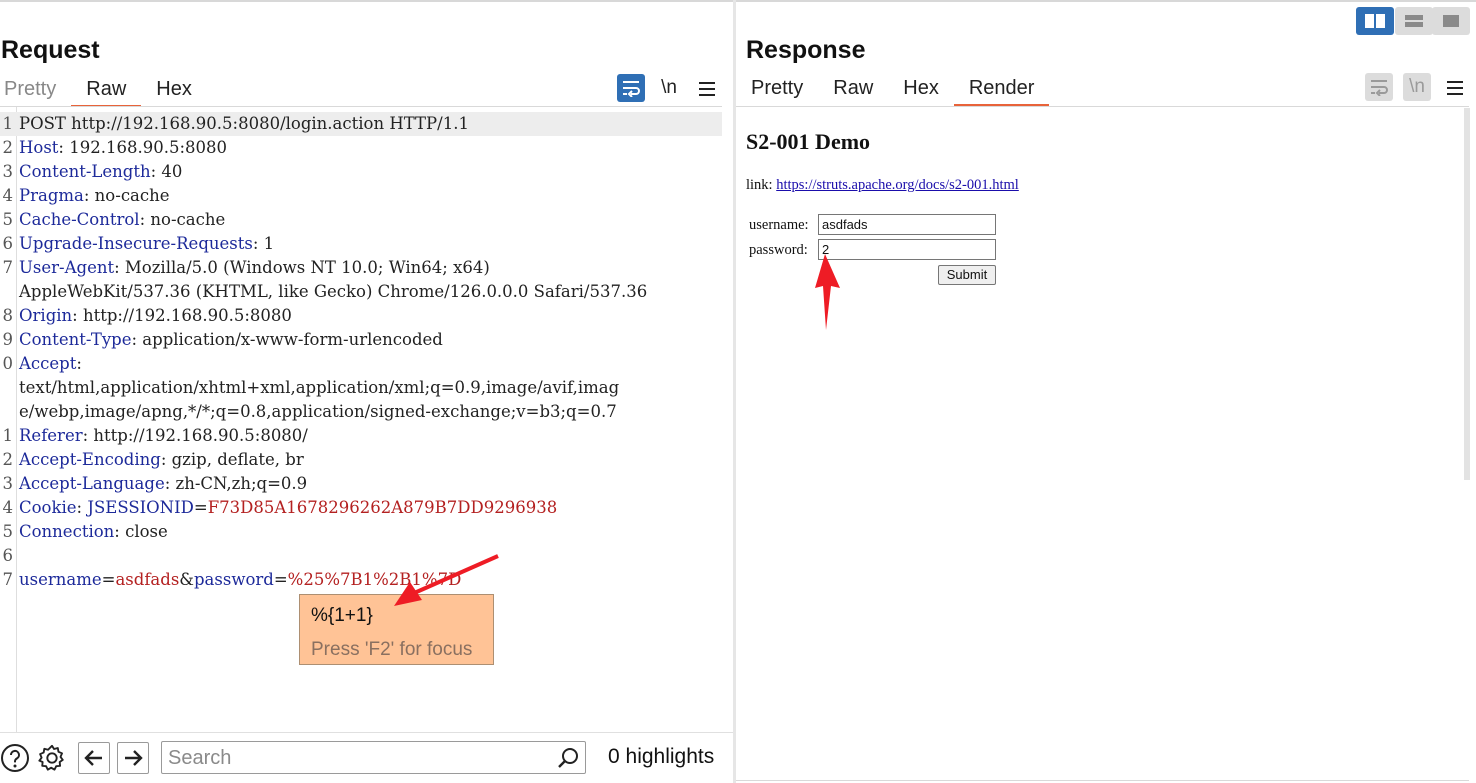  Describe the element at coordinates (342, 615) in the screenshot. I see `tooltip-decoded-value: %{1+1}` at that location.